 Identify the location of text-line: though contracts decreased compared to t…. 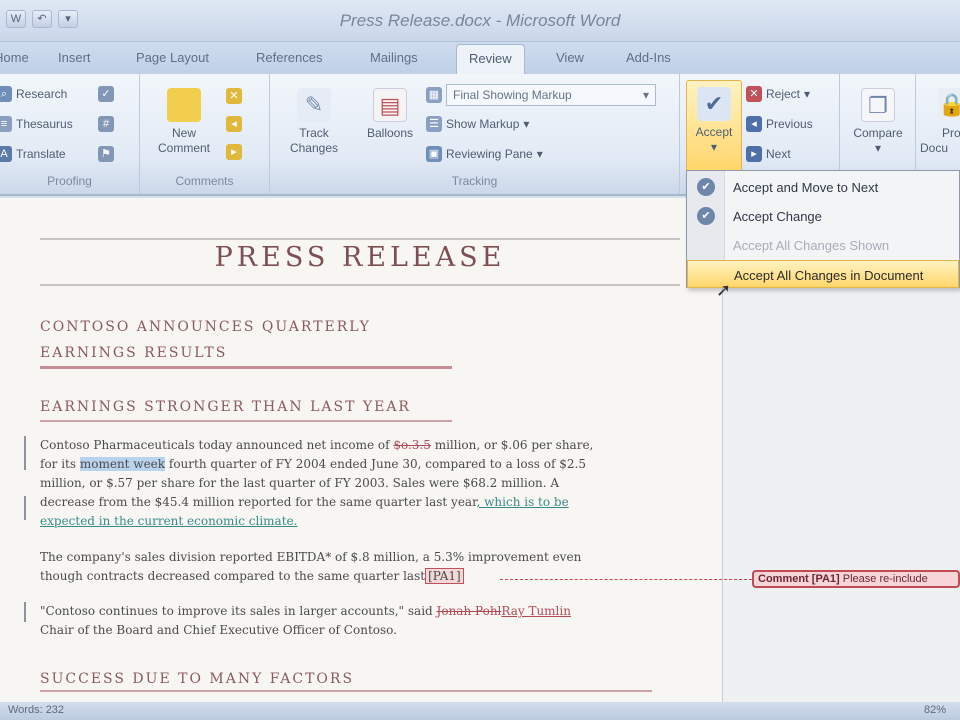
(350, 576).